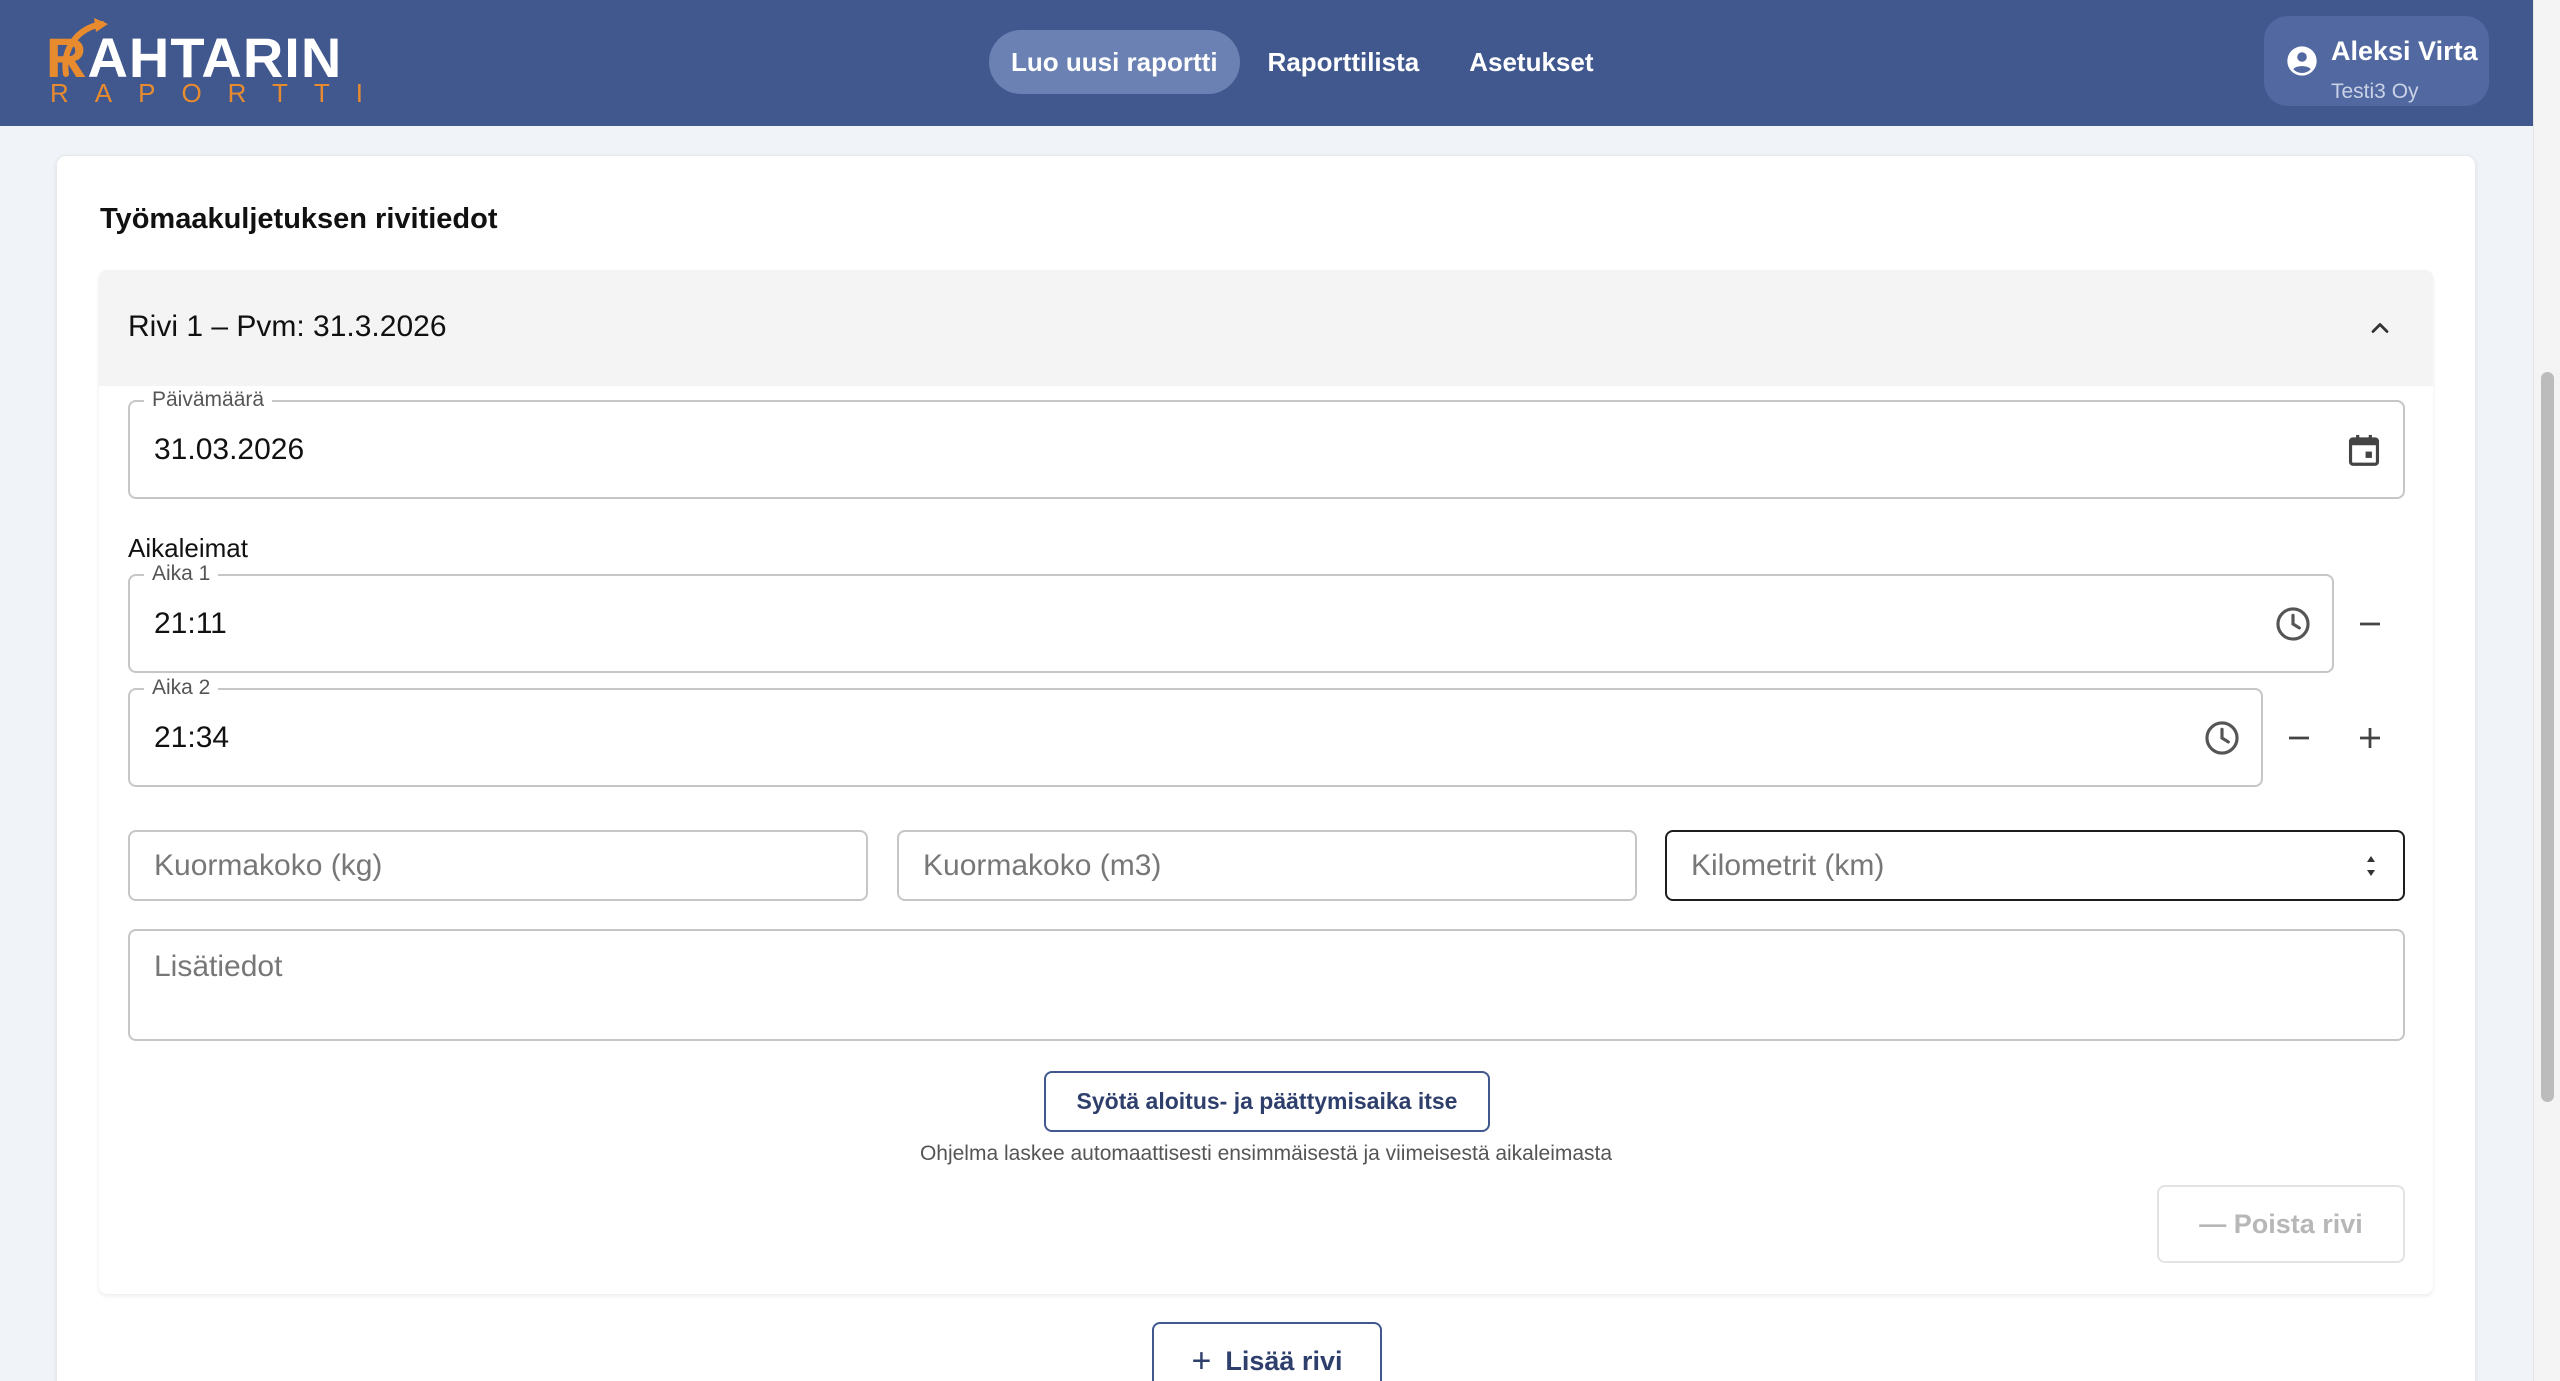 The image size is (2560, 1381). I want to click on add-time-button, so click(2370, 738).